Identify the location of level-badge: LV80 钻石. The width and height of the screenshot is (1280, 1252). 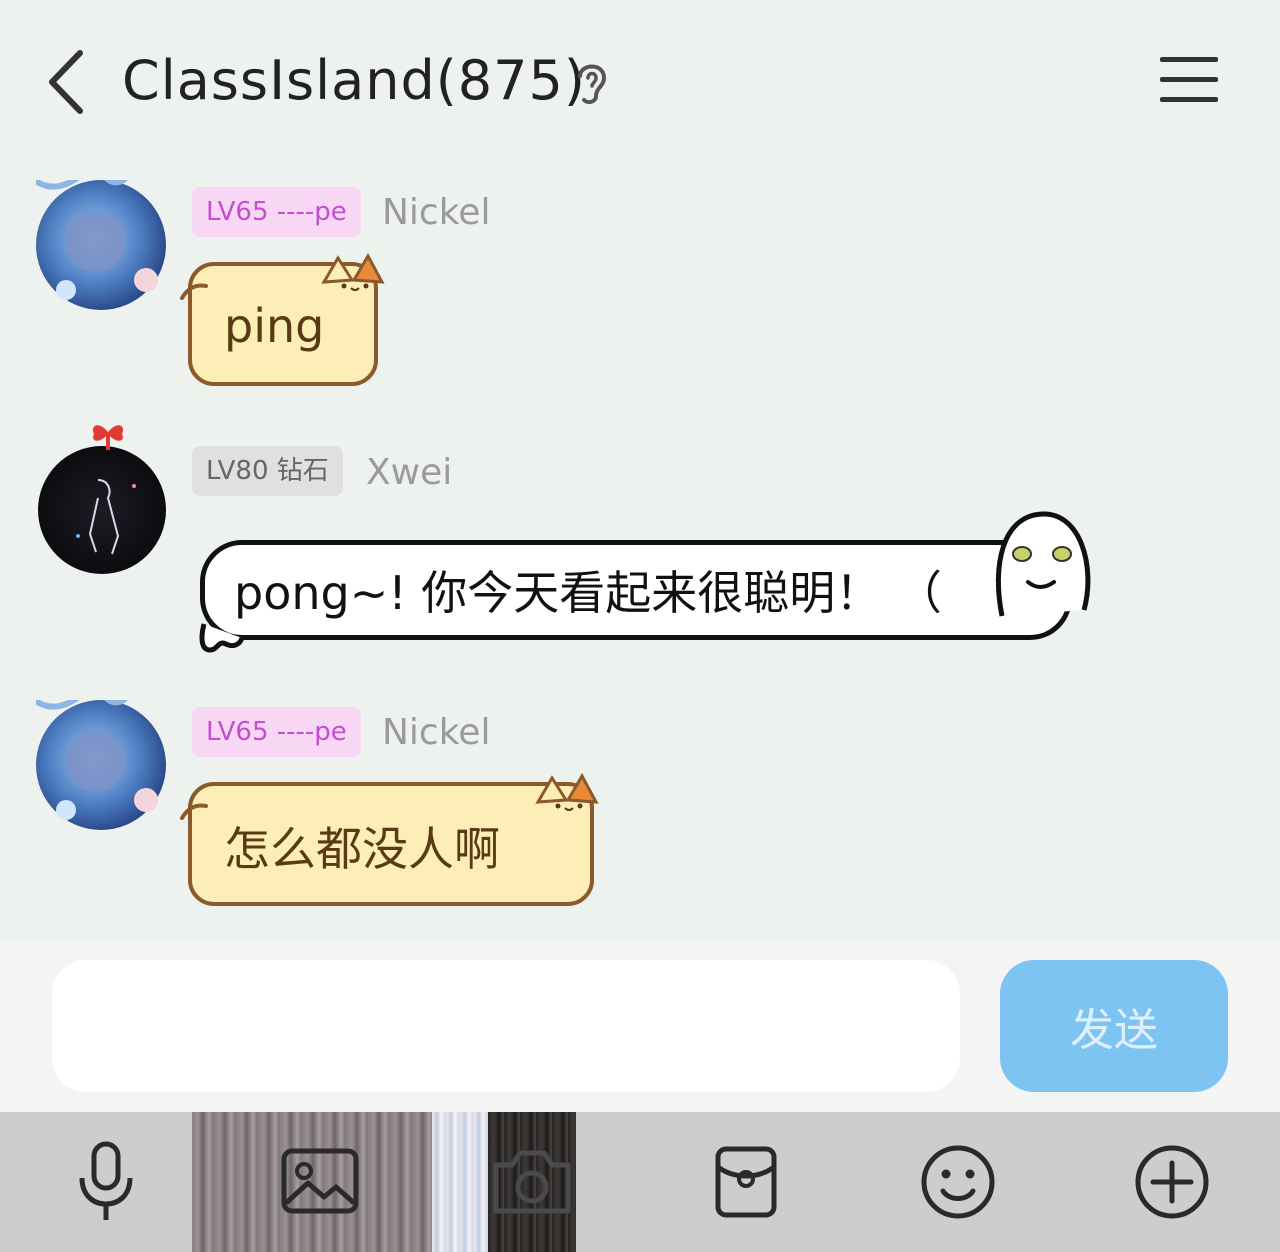
(267, 471).